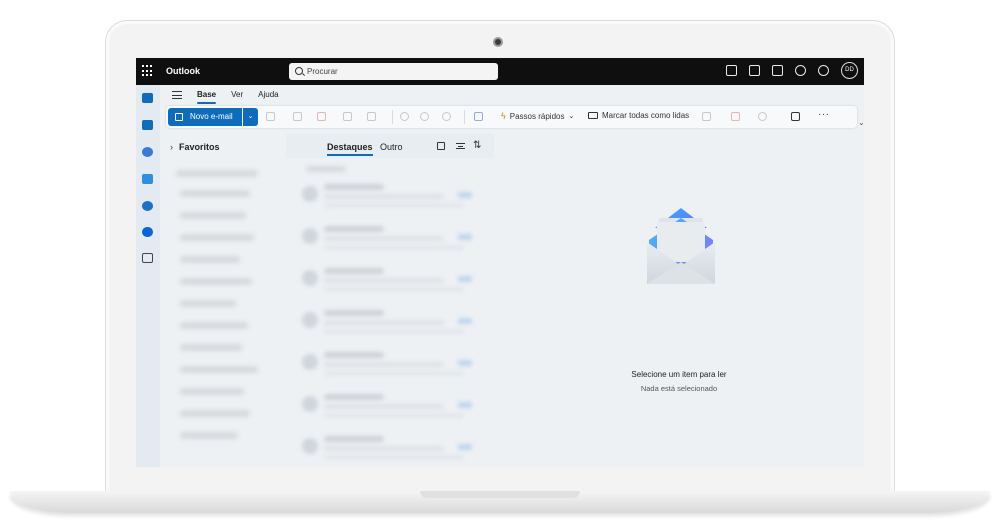  What do you see at coordinates (268, 95) in the screenshot?
I see `tab-ajuda: Ajuda` at bounding box center [268, 95].